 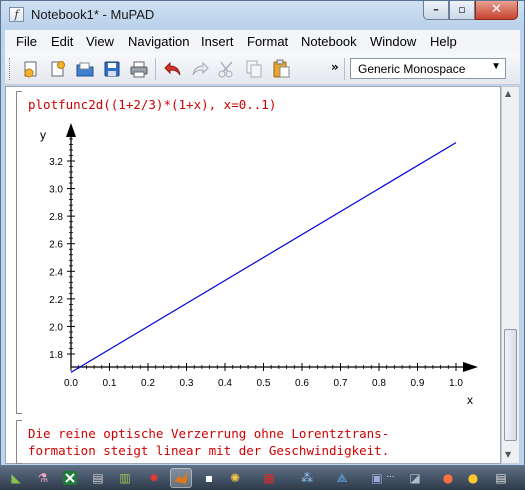 What do you see at coordinates (100, 41) in the screenshot?
I see `menu-view: View` at bounding box center [100, 41].